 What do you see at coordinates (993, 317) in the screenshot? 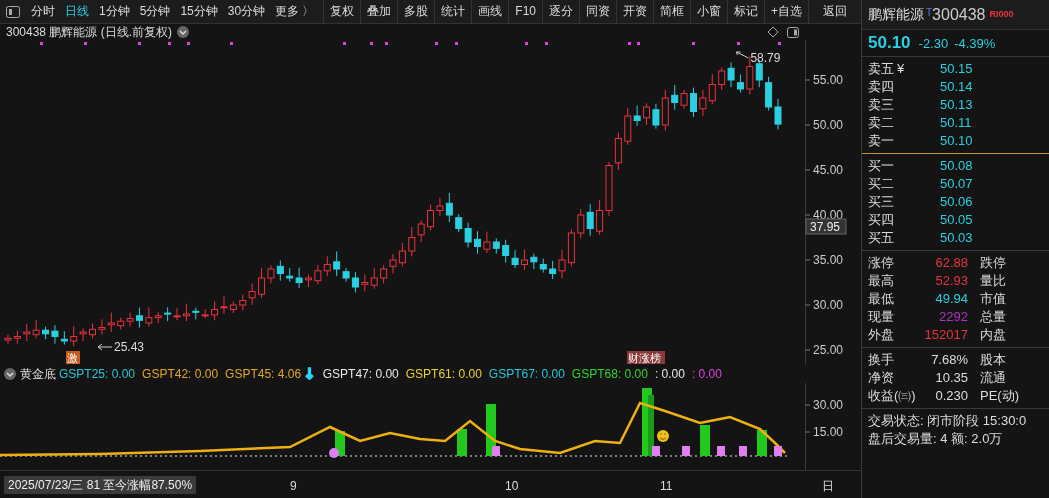
I see `stat-label: 总量` at bounding box center [993, 317].